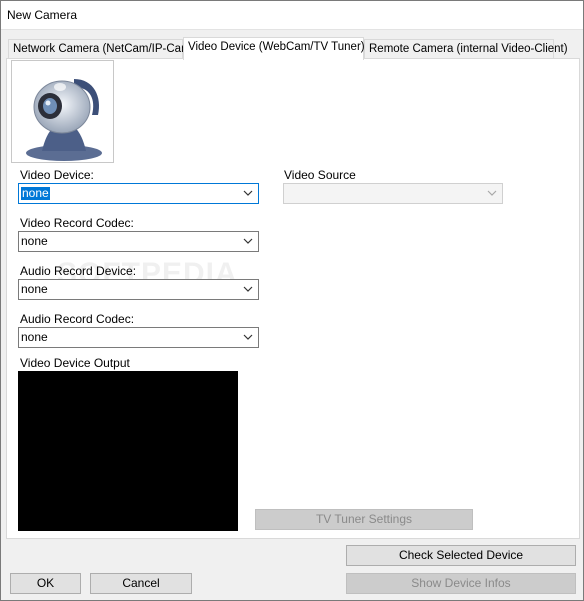 This screenshot has width=584, height=601. Describe the element at coordinates (466, 49) in the screenshot. I see `tab-remote-camera: Remote Camera (internal Video-Client)` at that location.